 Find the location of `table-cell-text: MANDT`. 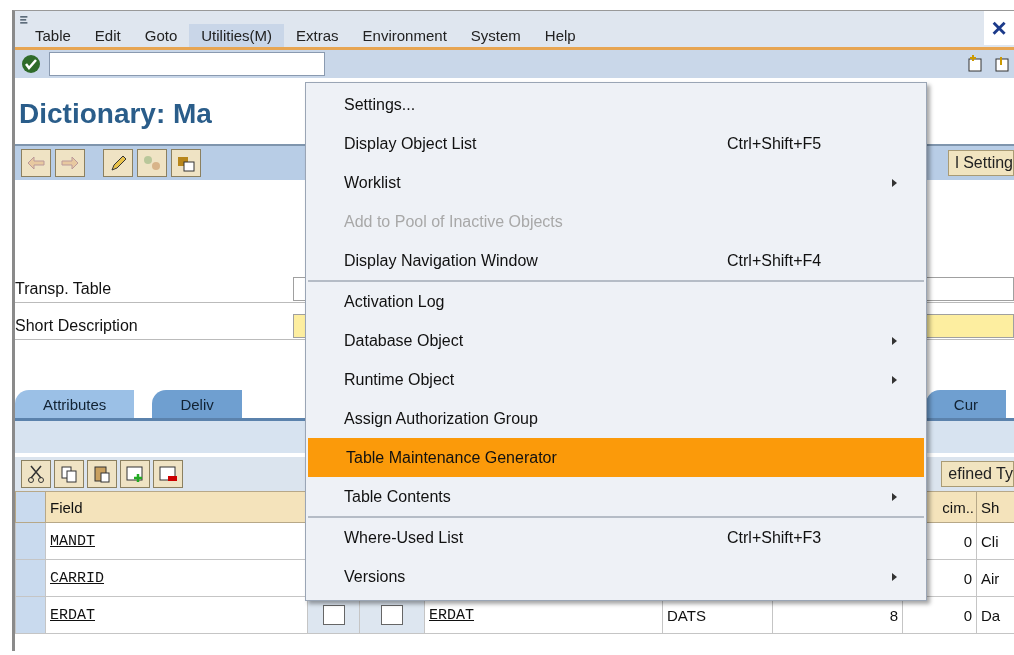

table-cell-text: MANDT is located at coordinates (72, 541).